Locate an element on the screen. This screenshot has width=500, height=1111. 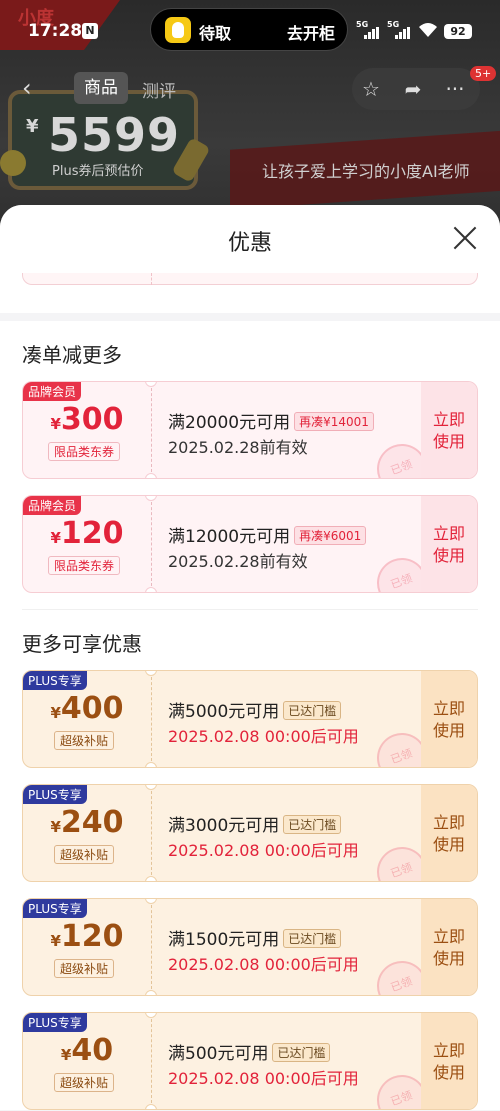
previous-coupon-edge is located at coordinates (250, 293).